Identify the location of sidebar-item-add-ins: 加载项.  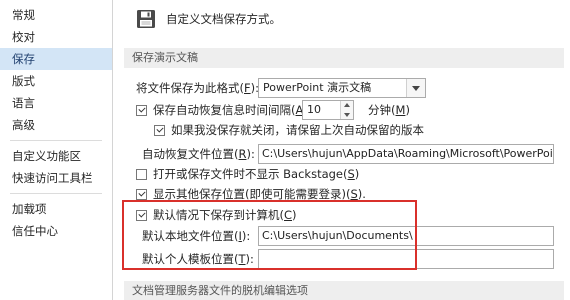
(56, 209).